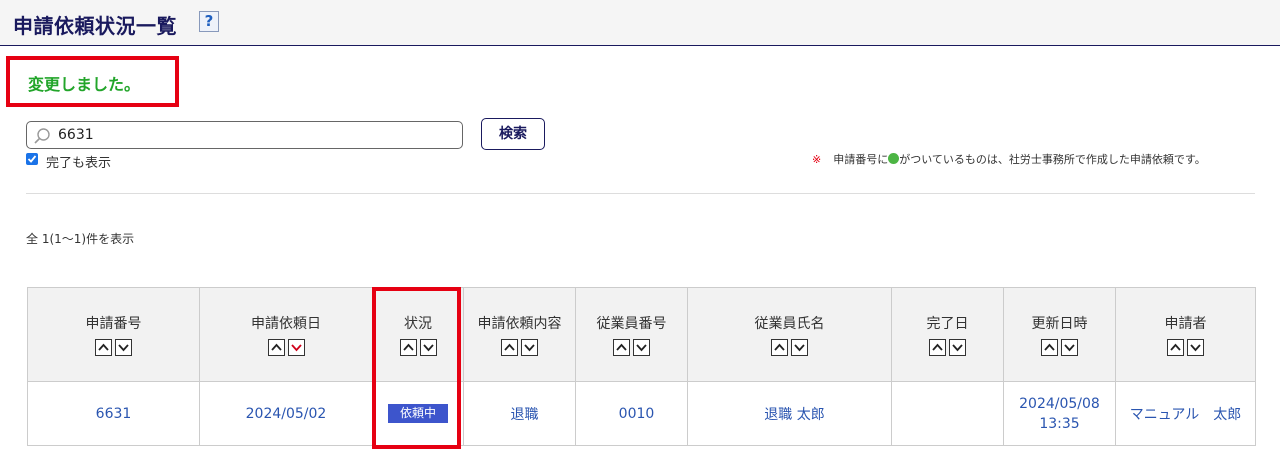 Image resolution: width=1280 pixels, height=457 pixels. Describe the element at coordinates (519, 334) in the screenshot. I see `column-header-content: 申請依頼内容` at that location.